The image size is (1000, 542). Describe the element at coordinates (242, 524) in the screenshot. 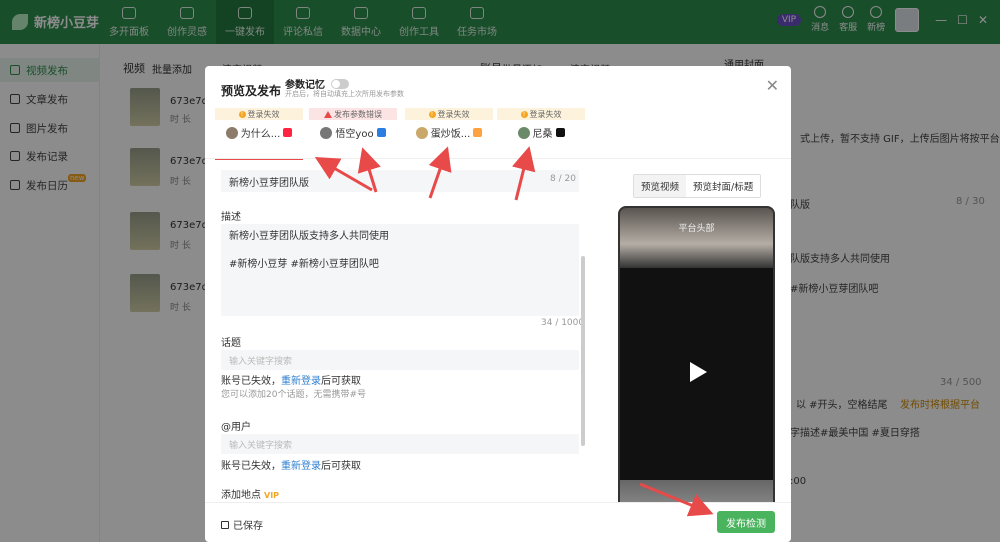

I see `saved-status: 已保存` at that location.